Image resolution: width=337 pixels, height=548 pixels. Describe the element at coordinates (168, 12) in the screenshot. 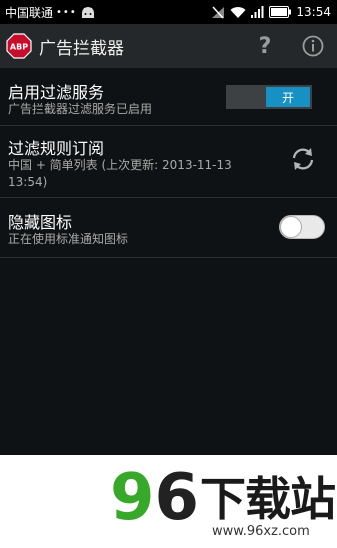

I see `status-bar: 中国联通 ••• 13:54` at that location.